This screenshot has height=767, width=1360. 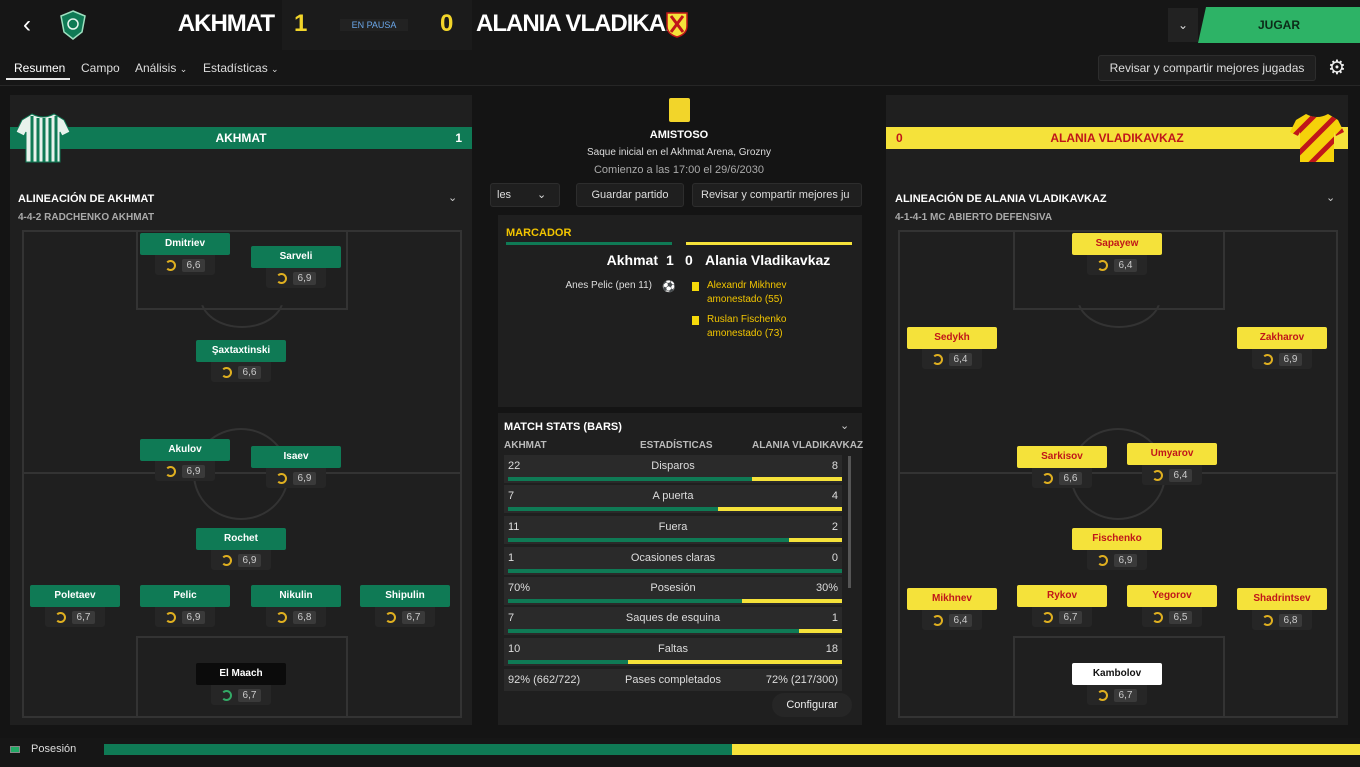 I want to click on player-card: Poletaev 6,7, so click(x=75, y=607).